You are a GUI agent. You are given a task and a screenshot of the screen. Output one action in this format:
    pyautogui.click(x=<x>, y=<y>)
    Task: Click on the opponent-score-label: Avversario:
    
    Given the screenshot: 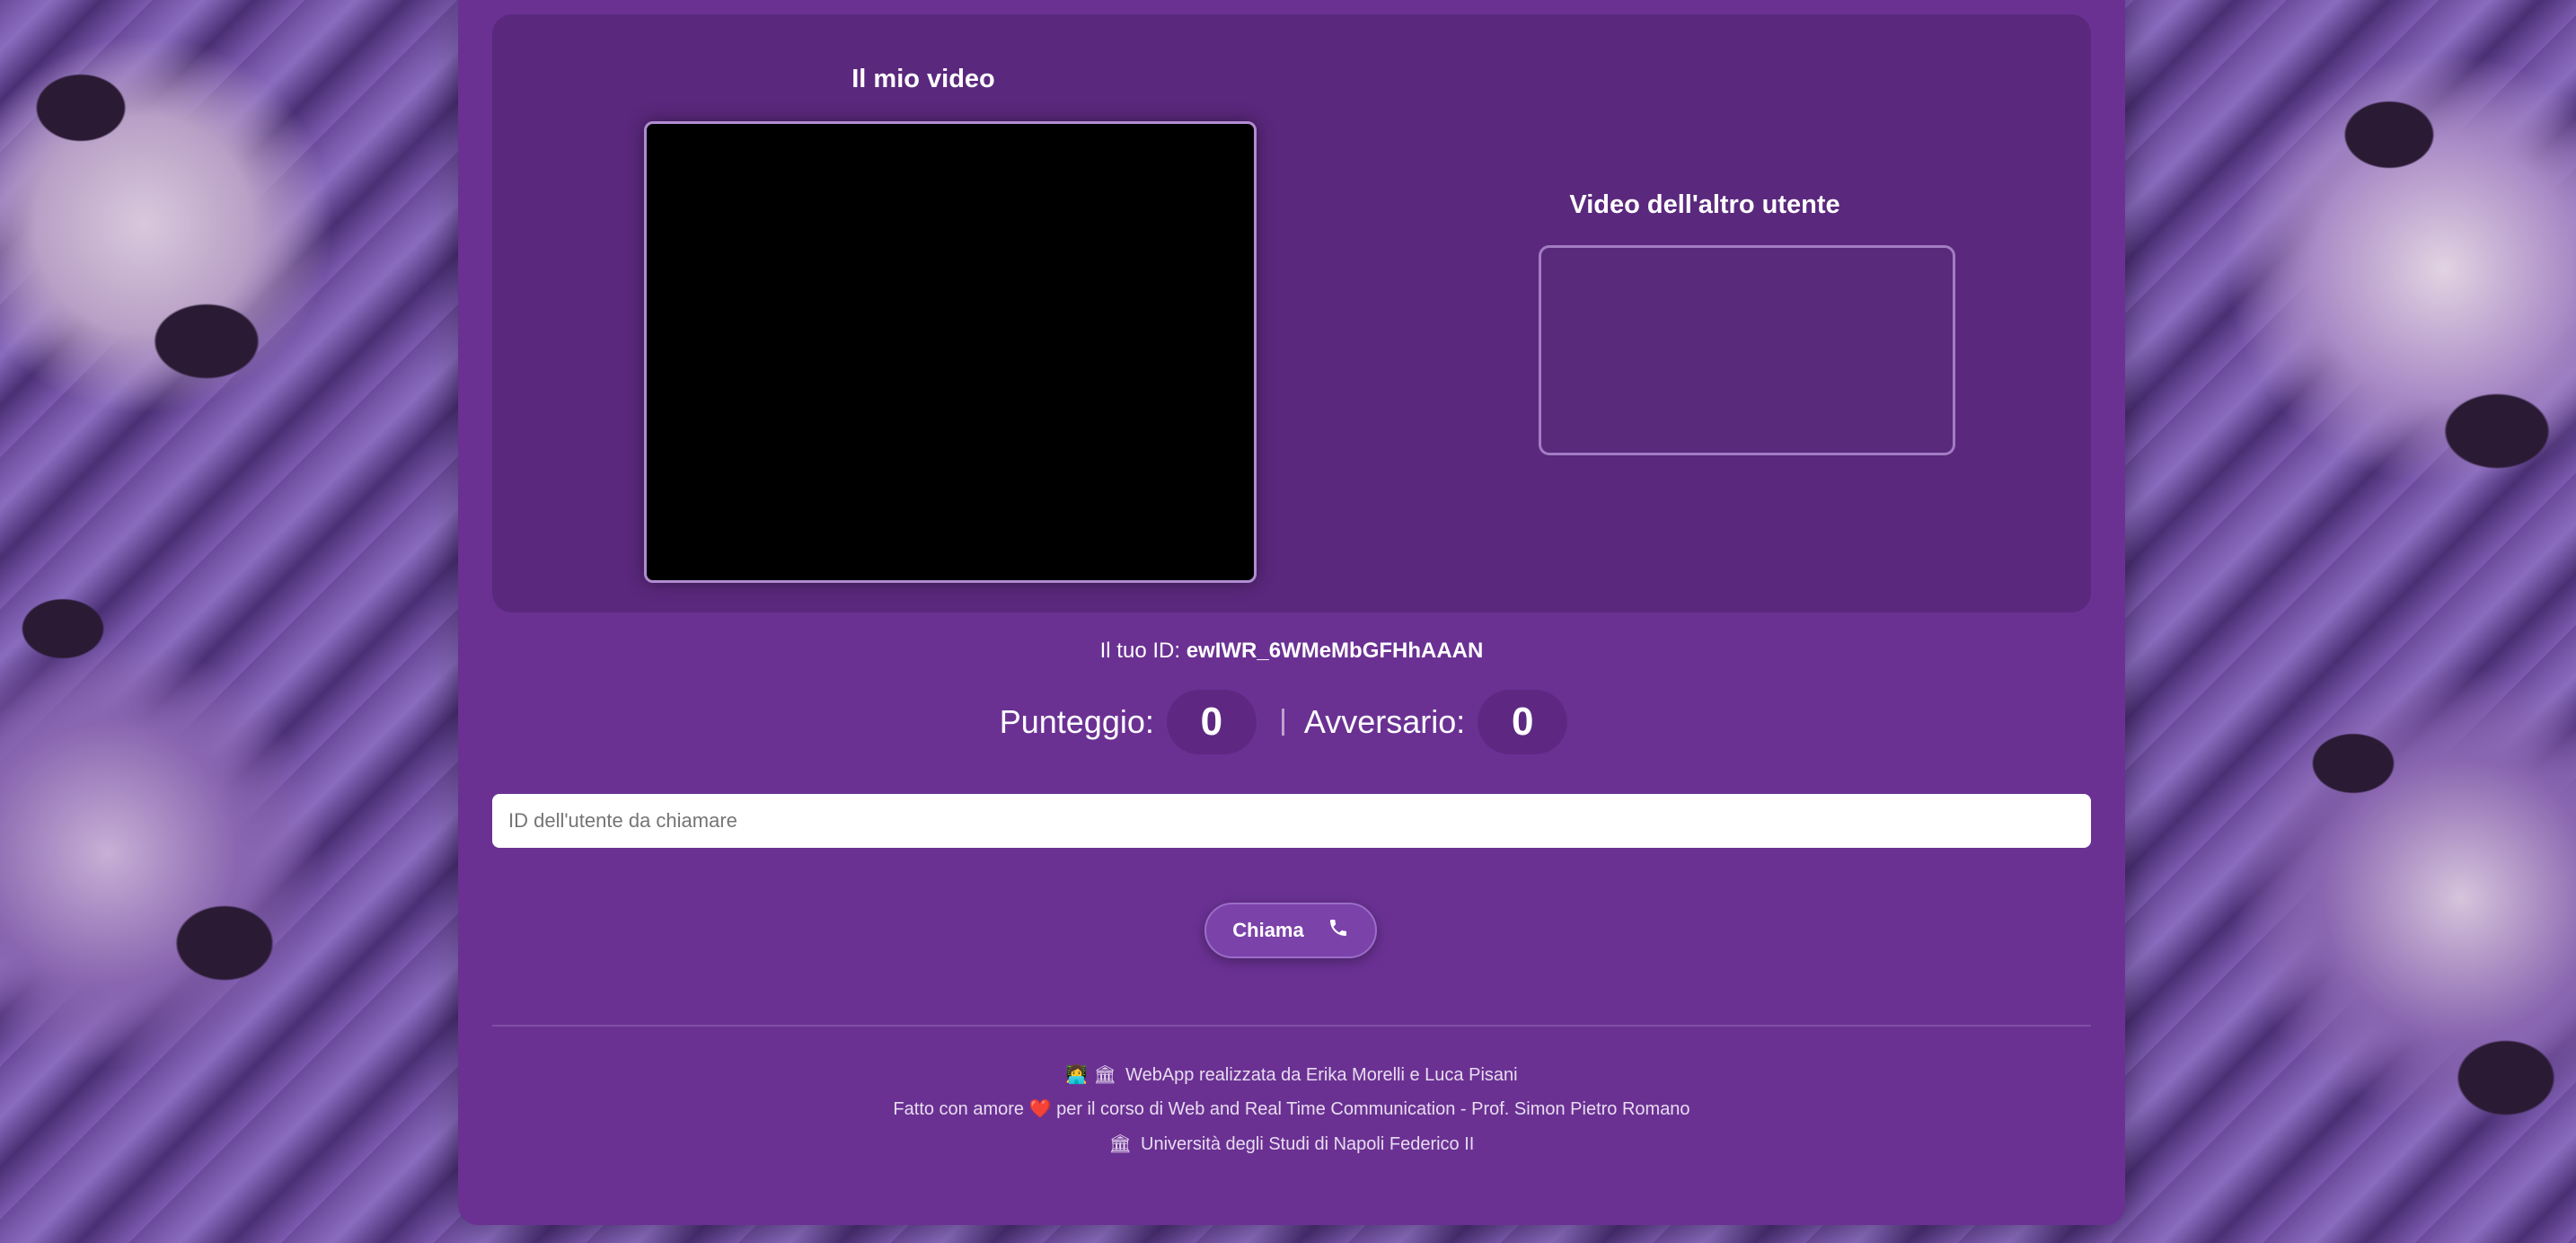 What is the action you would take?
    pyautogui.click(x=1384, y=721)
    